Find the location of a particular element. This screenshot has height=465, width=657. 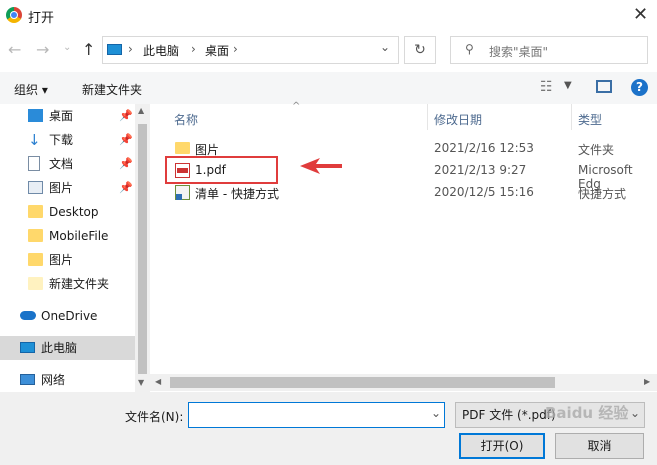

nav-item-documents: 文档 📌 is located at coordinates (67, 164).